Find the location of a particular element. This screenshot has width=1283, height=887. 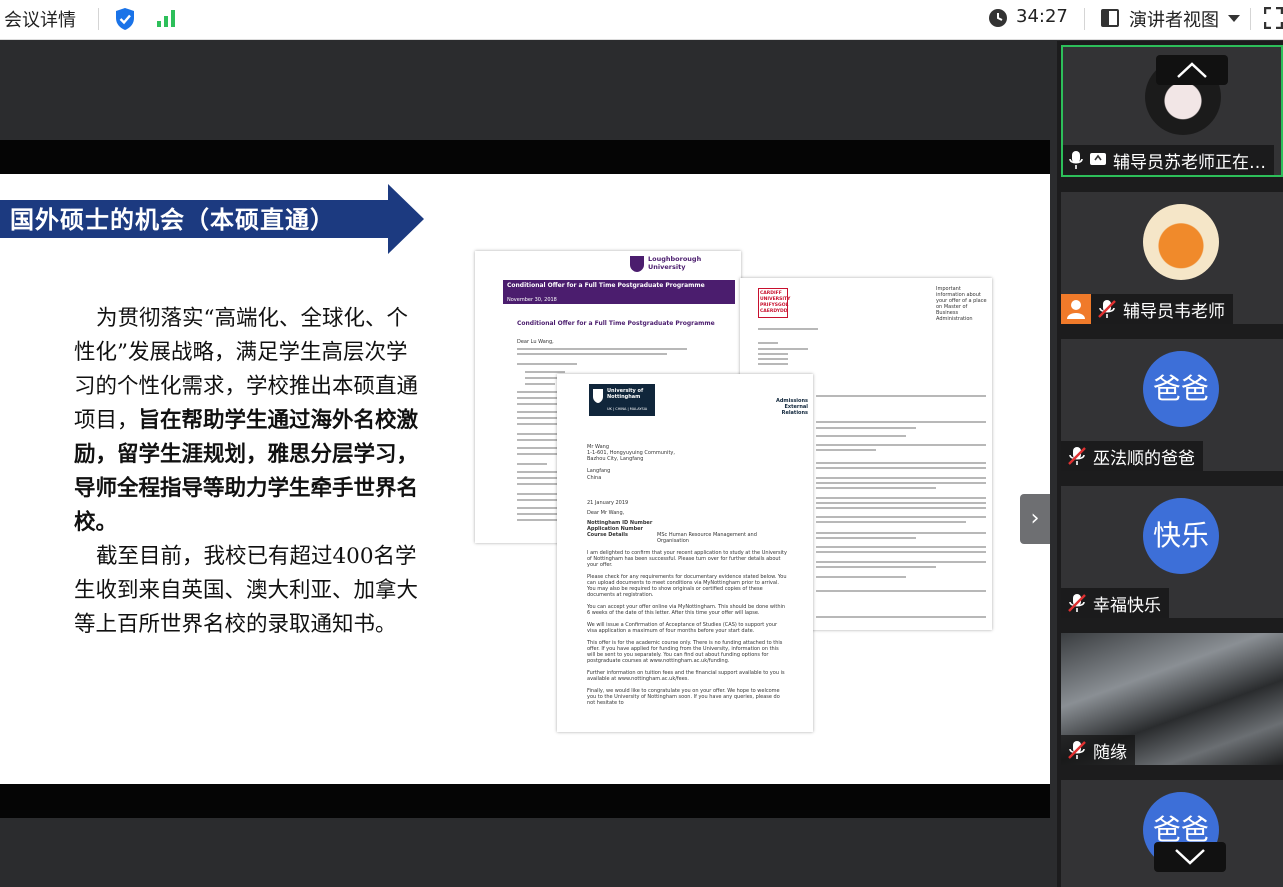

participant-tile: 快乐 幸福快乐 is located at coordinates (1172, 552).